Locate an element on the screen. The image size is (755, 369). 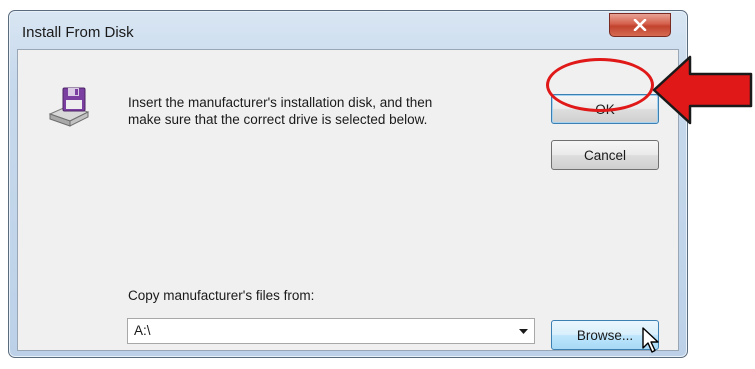
source-path-combobox: A:\ is located at coordinates (331, 331).